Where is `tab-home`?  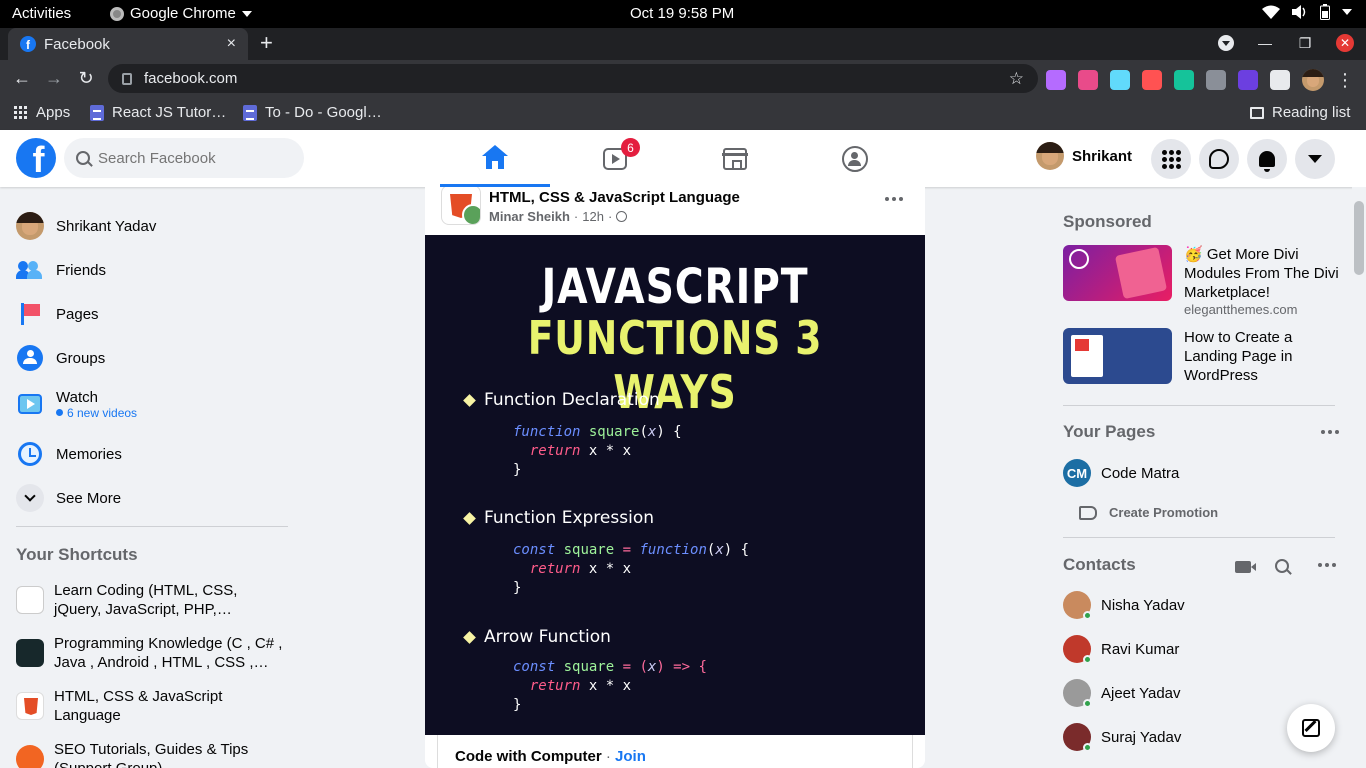
tab-home is located at coordinates (495, 158).